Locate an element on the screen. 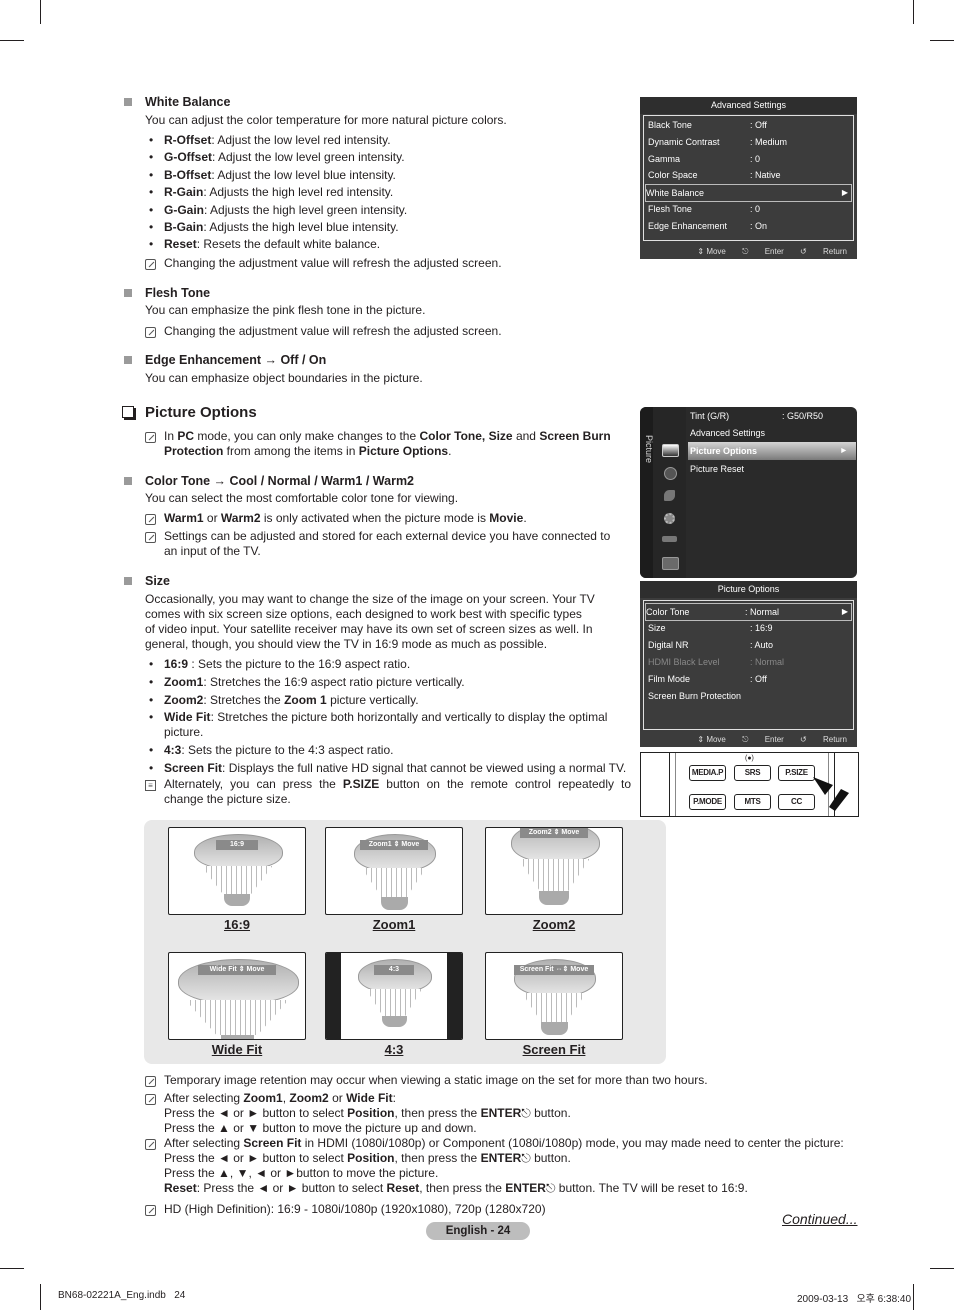  osd-row-label: Color Space is located at coordinates (673, 175).